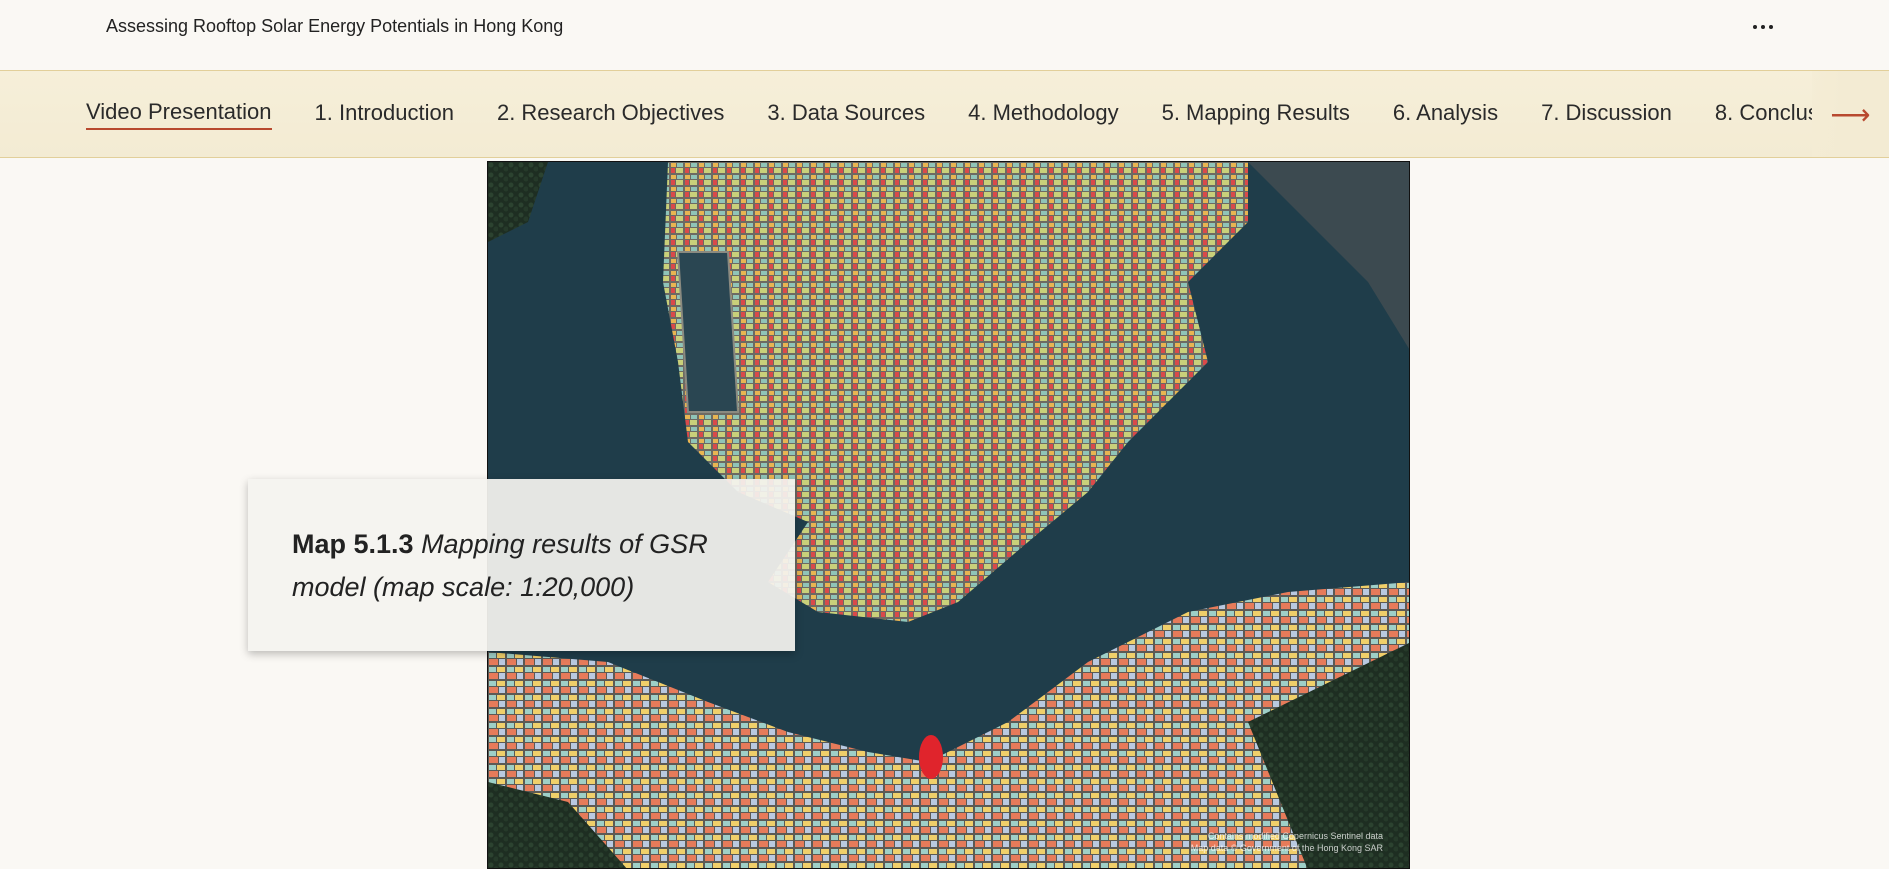 The image size is (1889, 869). I want to click on nav-next-arrow-icon: ⟶, so click(1850, 114).